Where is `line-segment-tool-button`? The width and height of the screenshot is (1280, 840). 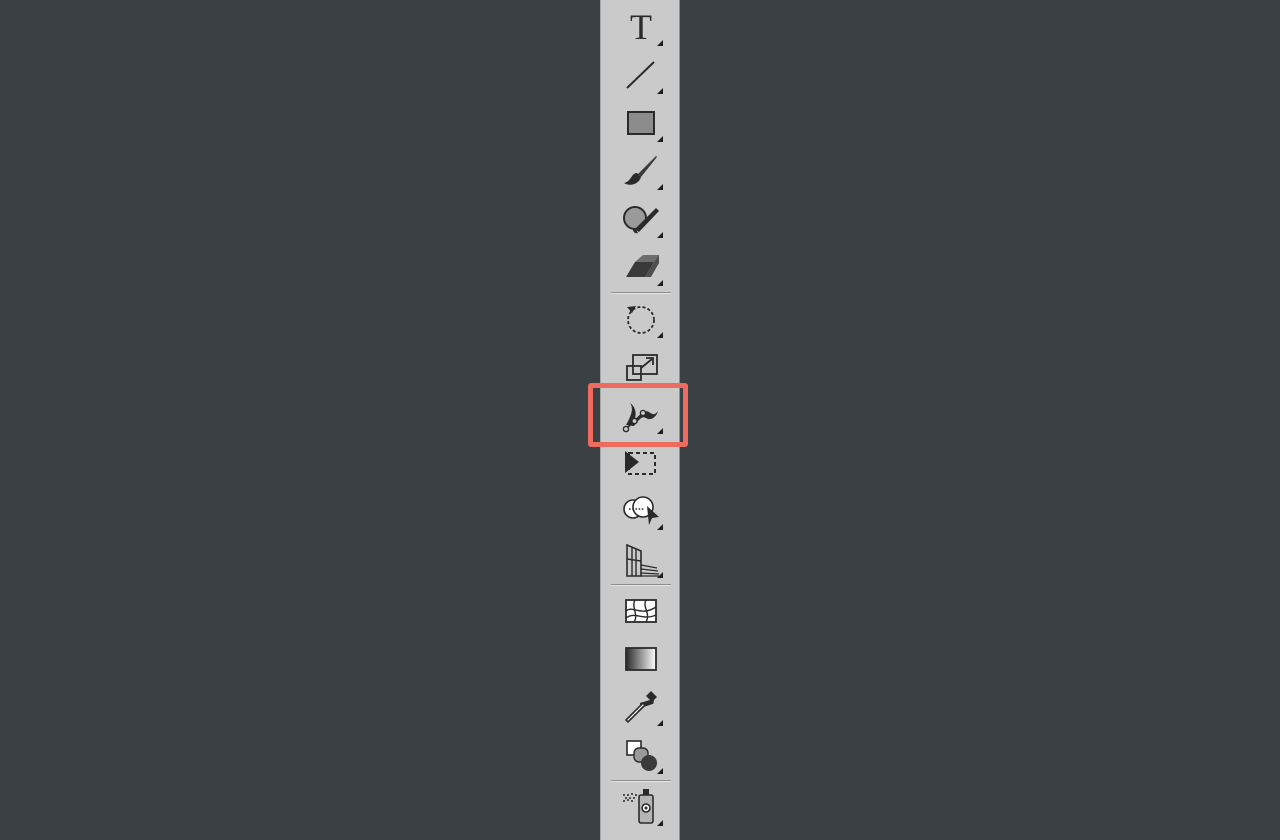 line-segment-tool-button is located at coordinates (641, 75).